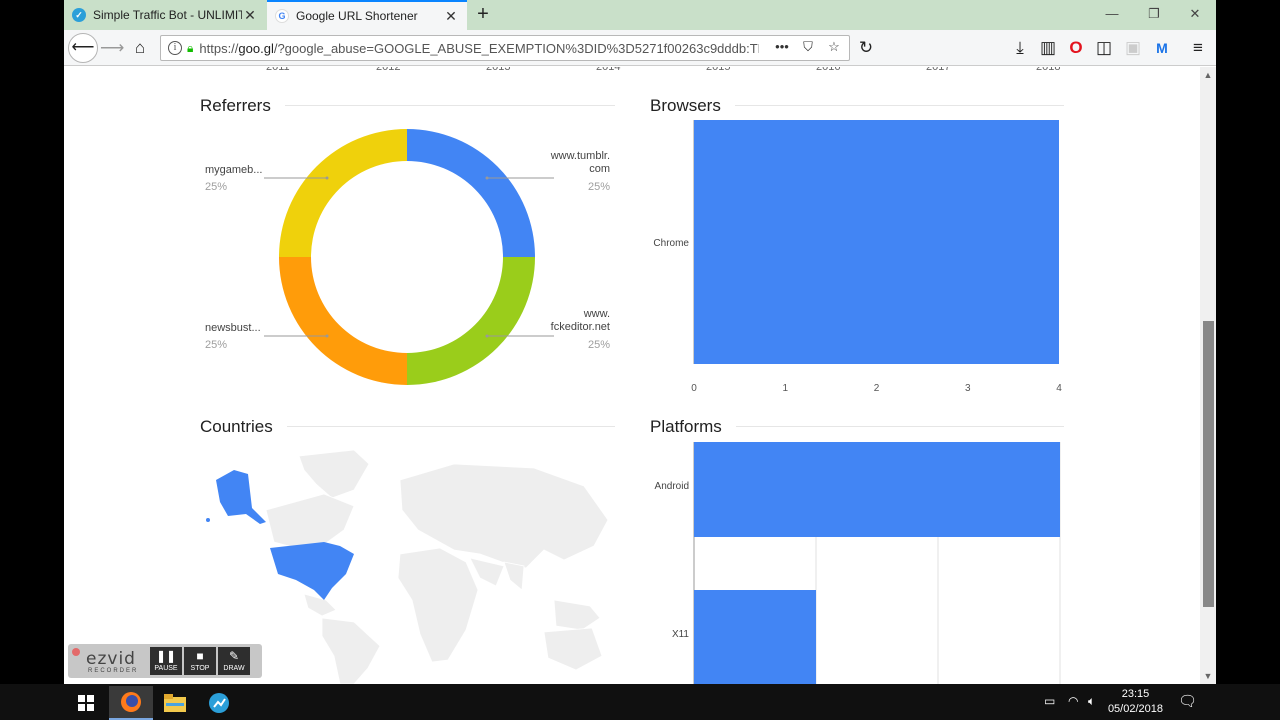  I want to click on forward-button: ⟶, so click(112, 48).